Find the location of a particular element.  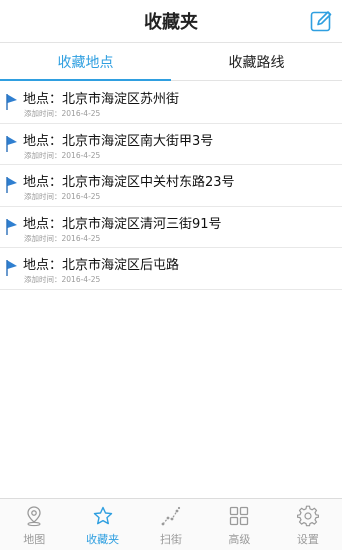

tab-favorite-routes: 收藏路线 is located at coordinates (256, 62).